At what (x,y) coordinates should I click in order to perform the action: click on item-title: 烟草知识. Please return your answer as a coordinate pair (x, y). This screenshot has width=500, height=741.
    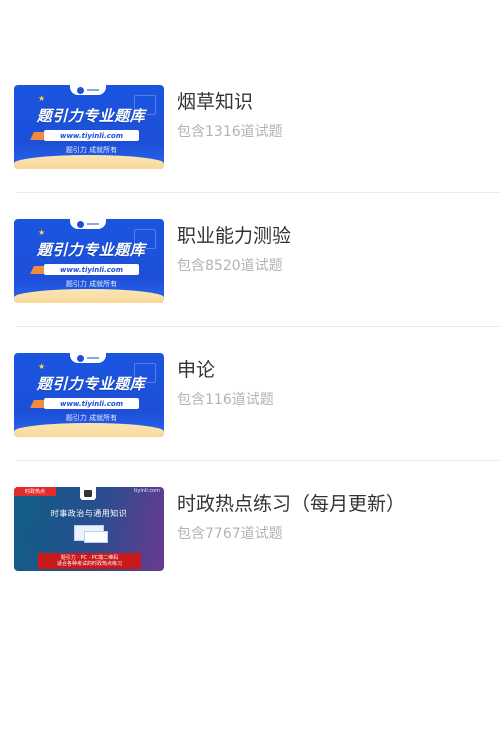
    Looking at the image, I should click on (215, 100).